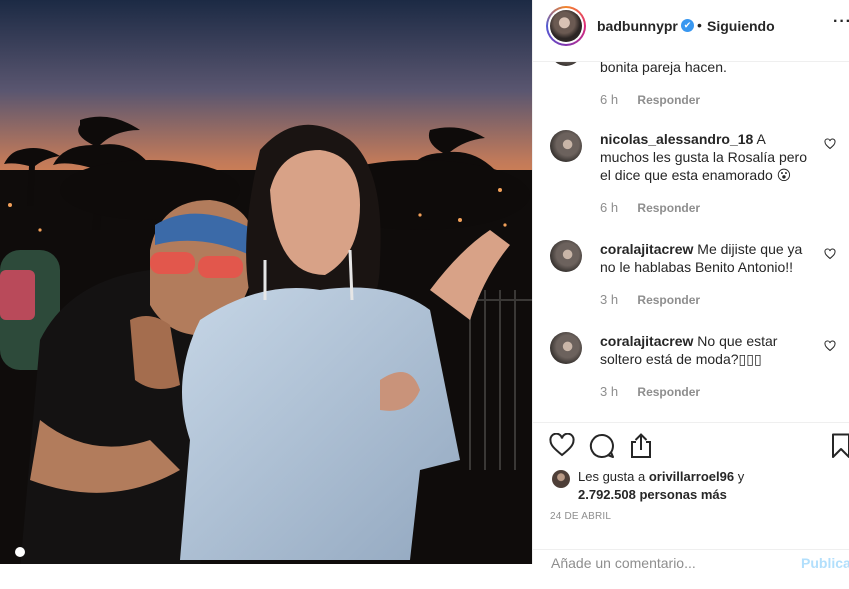 The width and height of the screenshot is (849, 589). I want to click on comment-input, so click(661, 563).